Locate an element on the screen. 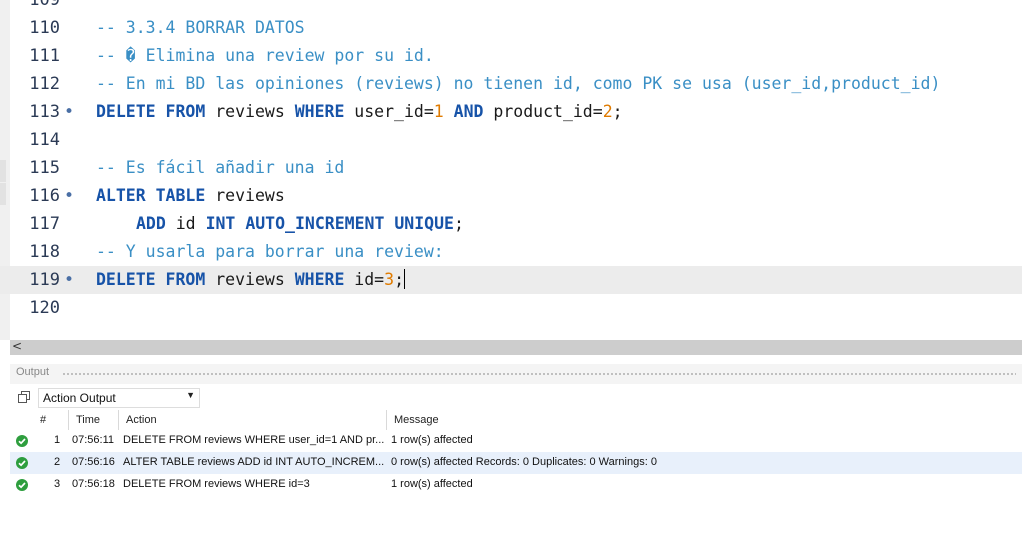 This screenshot has height=549, width=1022. output-panel-header: Output is located at coordinates (516, 374).